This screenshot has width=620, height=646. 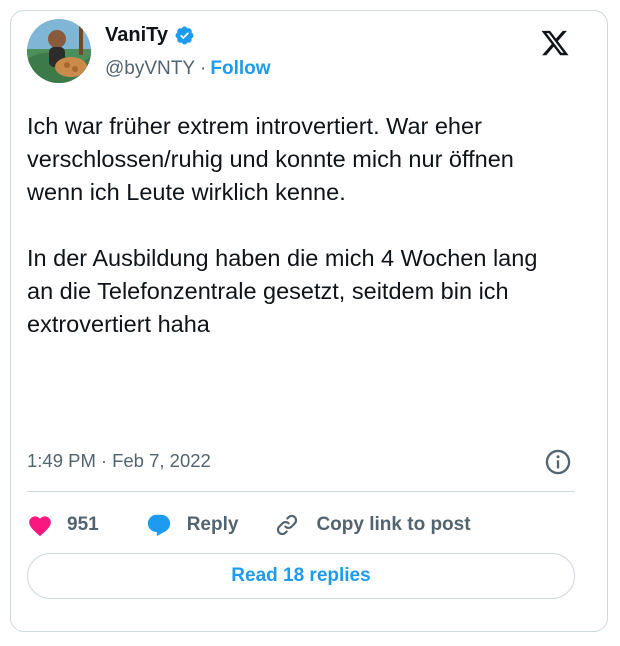 I want to click on author-name: VaniTy, so click(x=136, y=35).